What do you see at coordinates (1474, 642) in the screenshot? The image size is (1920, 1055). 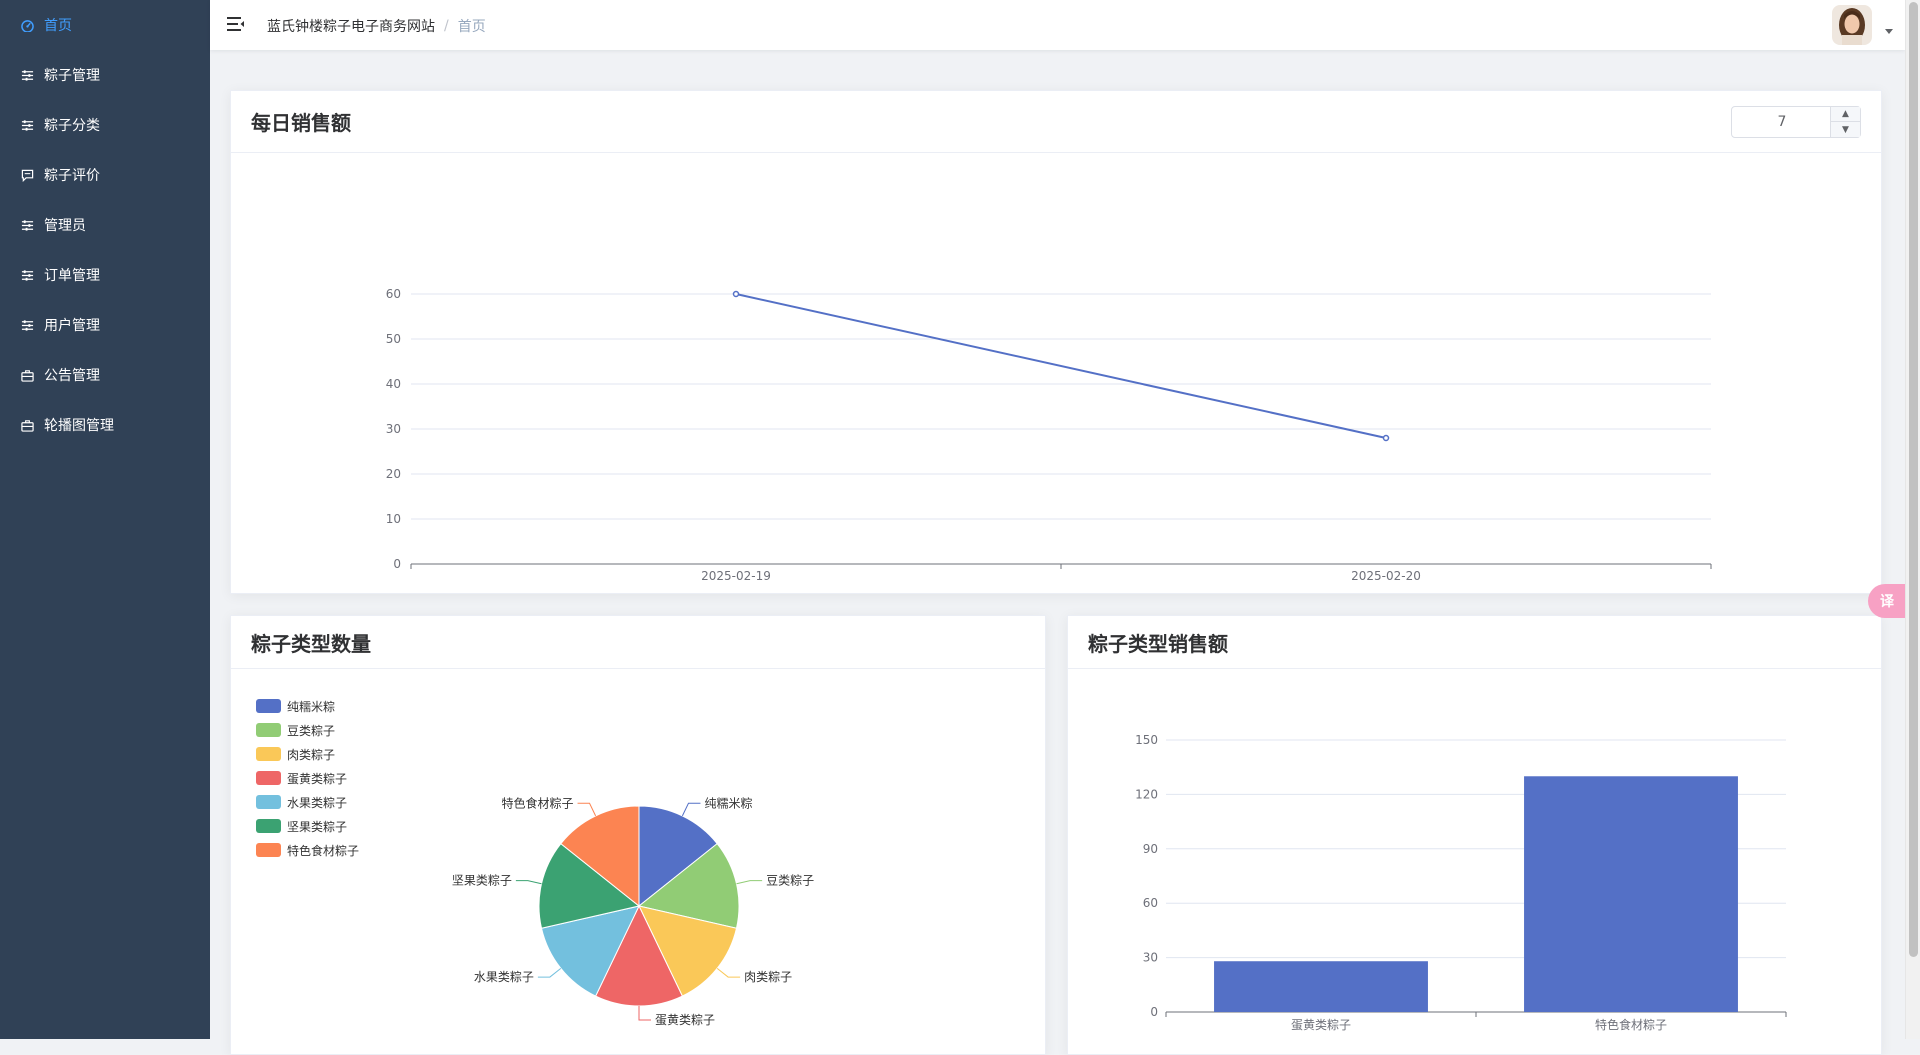 I see `type-sales-header: 粽子类型销售额` at bounding box center [1474, 642].